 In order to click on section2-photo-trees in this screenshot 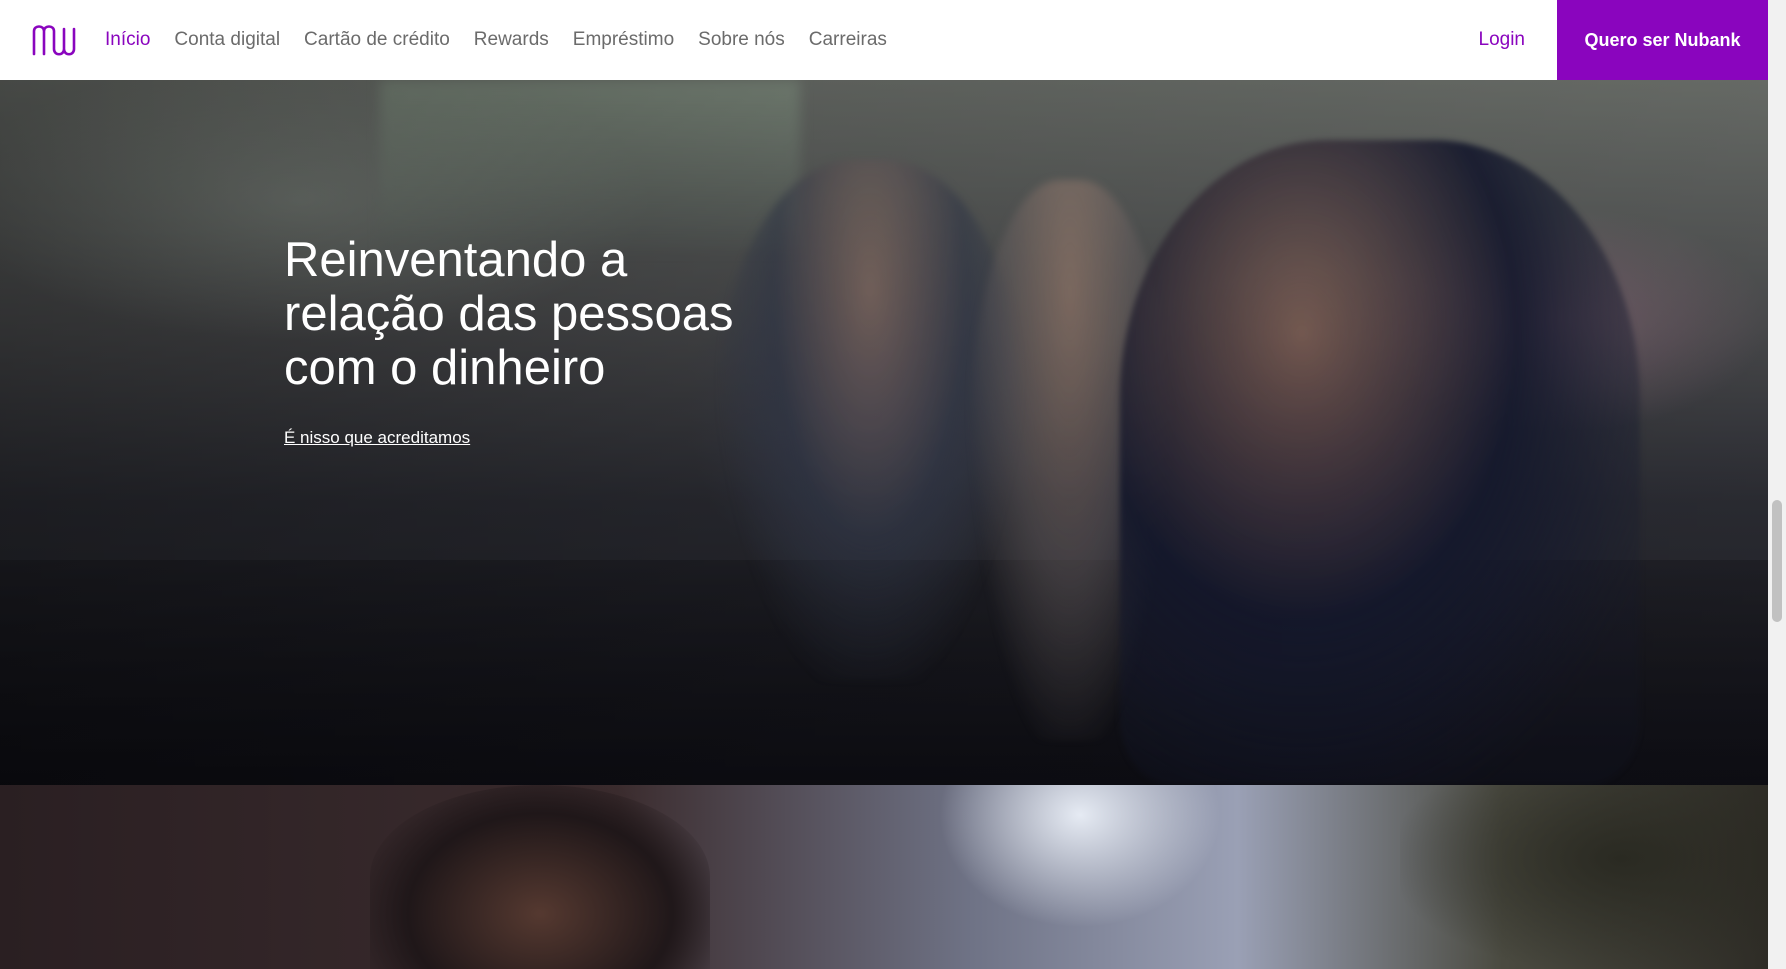, I will do `click(1584, 877)`.